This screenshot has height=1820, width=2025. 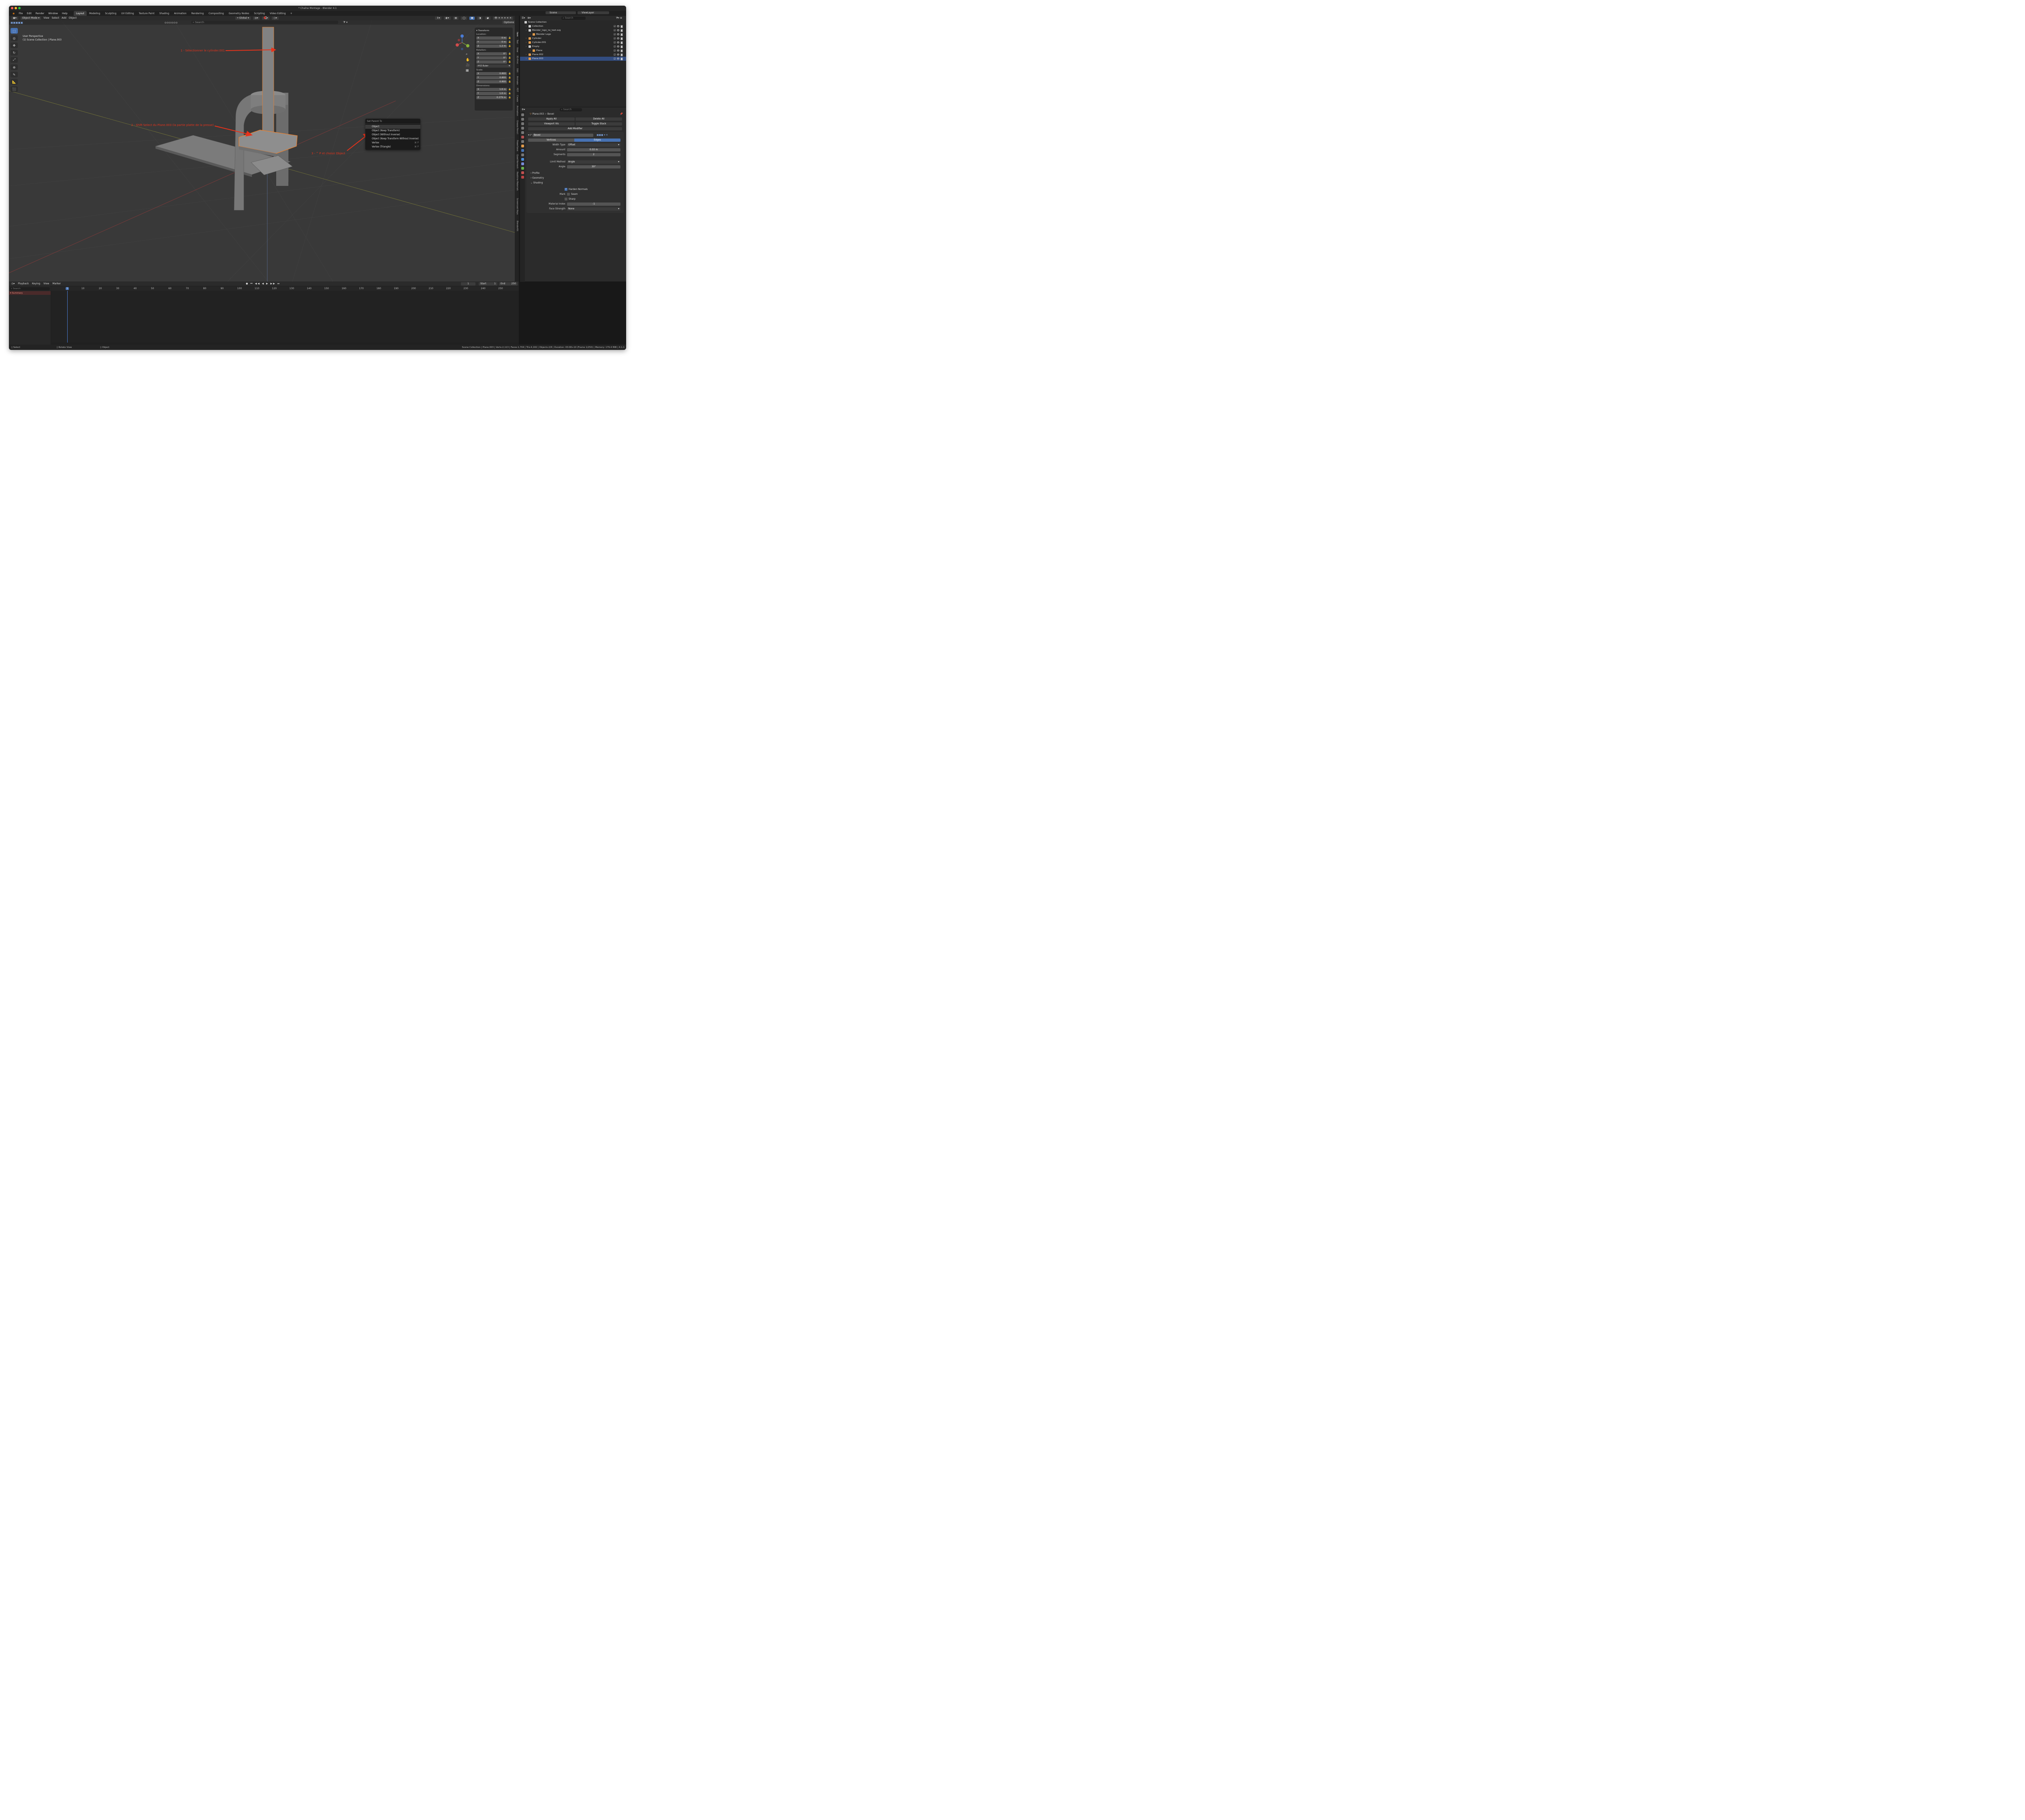 What do you see at coordinates (619, 18) in the screenshot?
I see `outliner-filter-icon: ⧩▾ ⊕` at bounding box center [619, 18].